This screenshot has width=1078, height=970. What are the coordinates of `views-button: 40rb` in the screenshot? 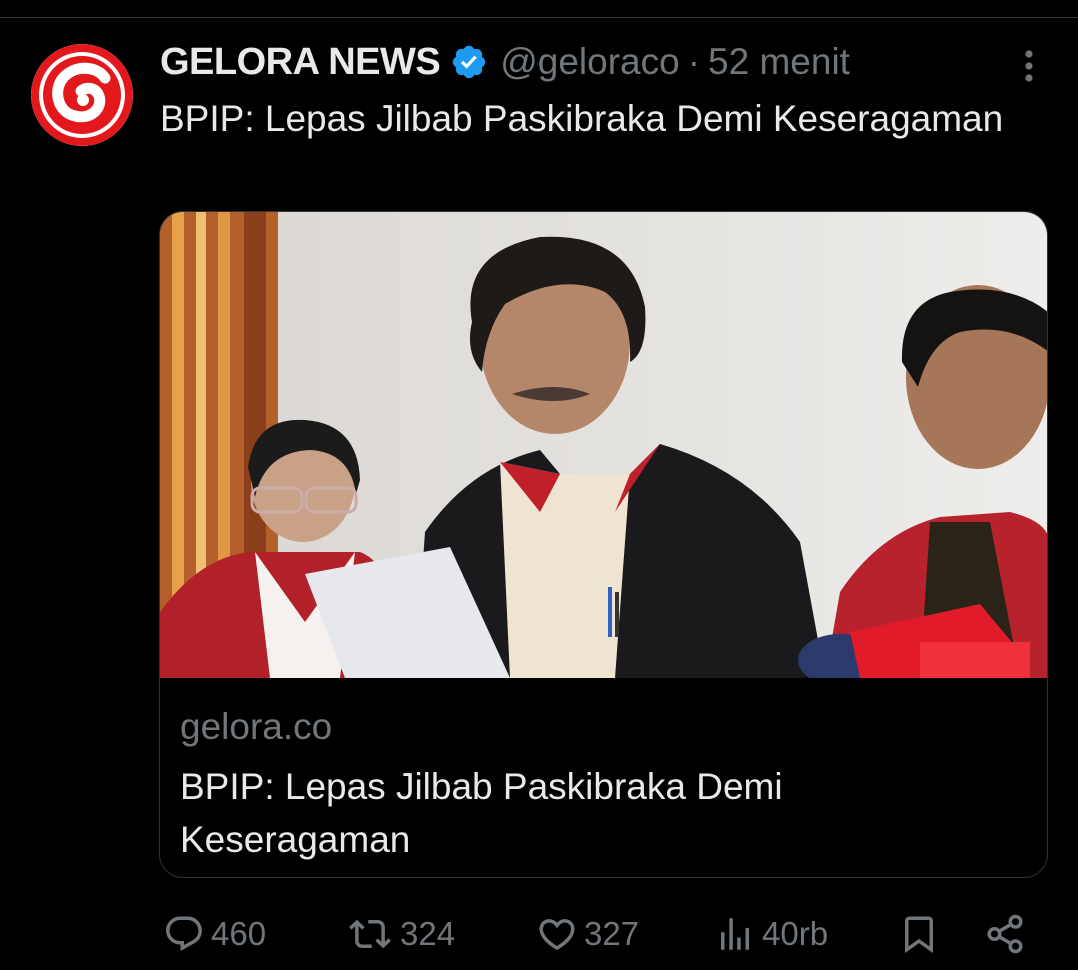 It's located at (771, 934).